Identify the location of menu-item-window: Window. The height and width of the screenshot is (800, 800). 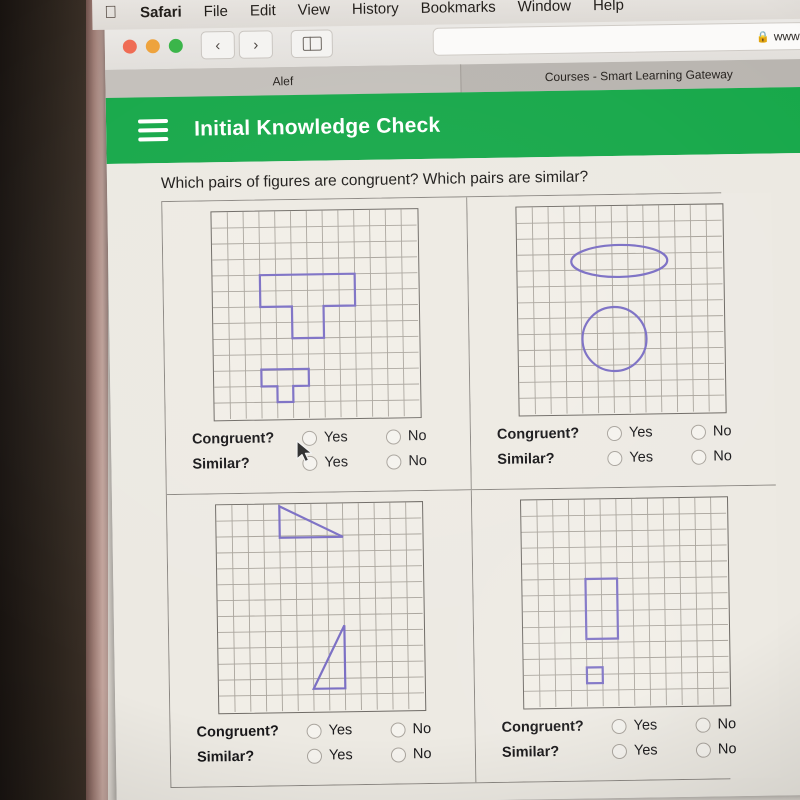
(545, 7).